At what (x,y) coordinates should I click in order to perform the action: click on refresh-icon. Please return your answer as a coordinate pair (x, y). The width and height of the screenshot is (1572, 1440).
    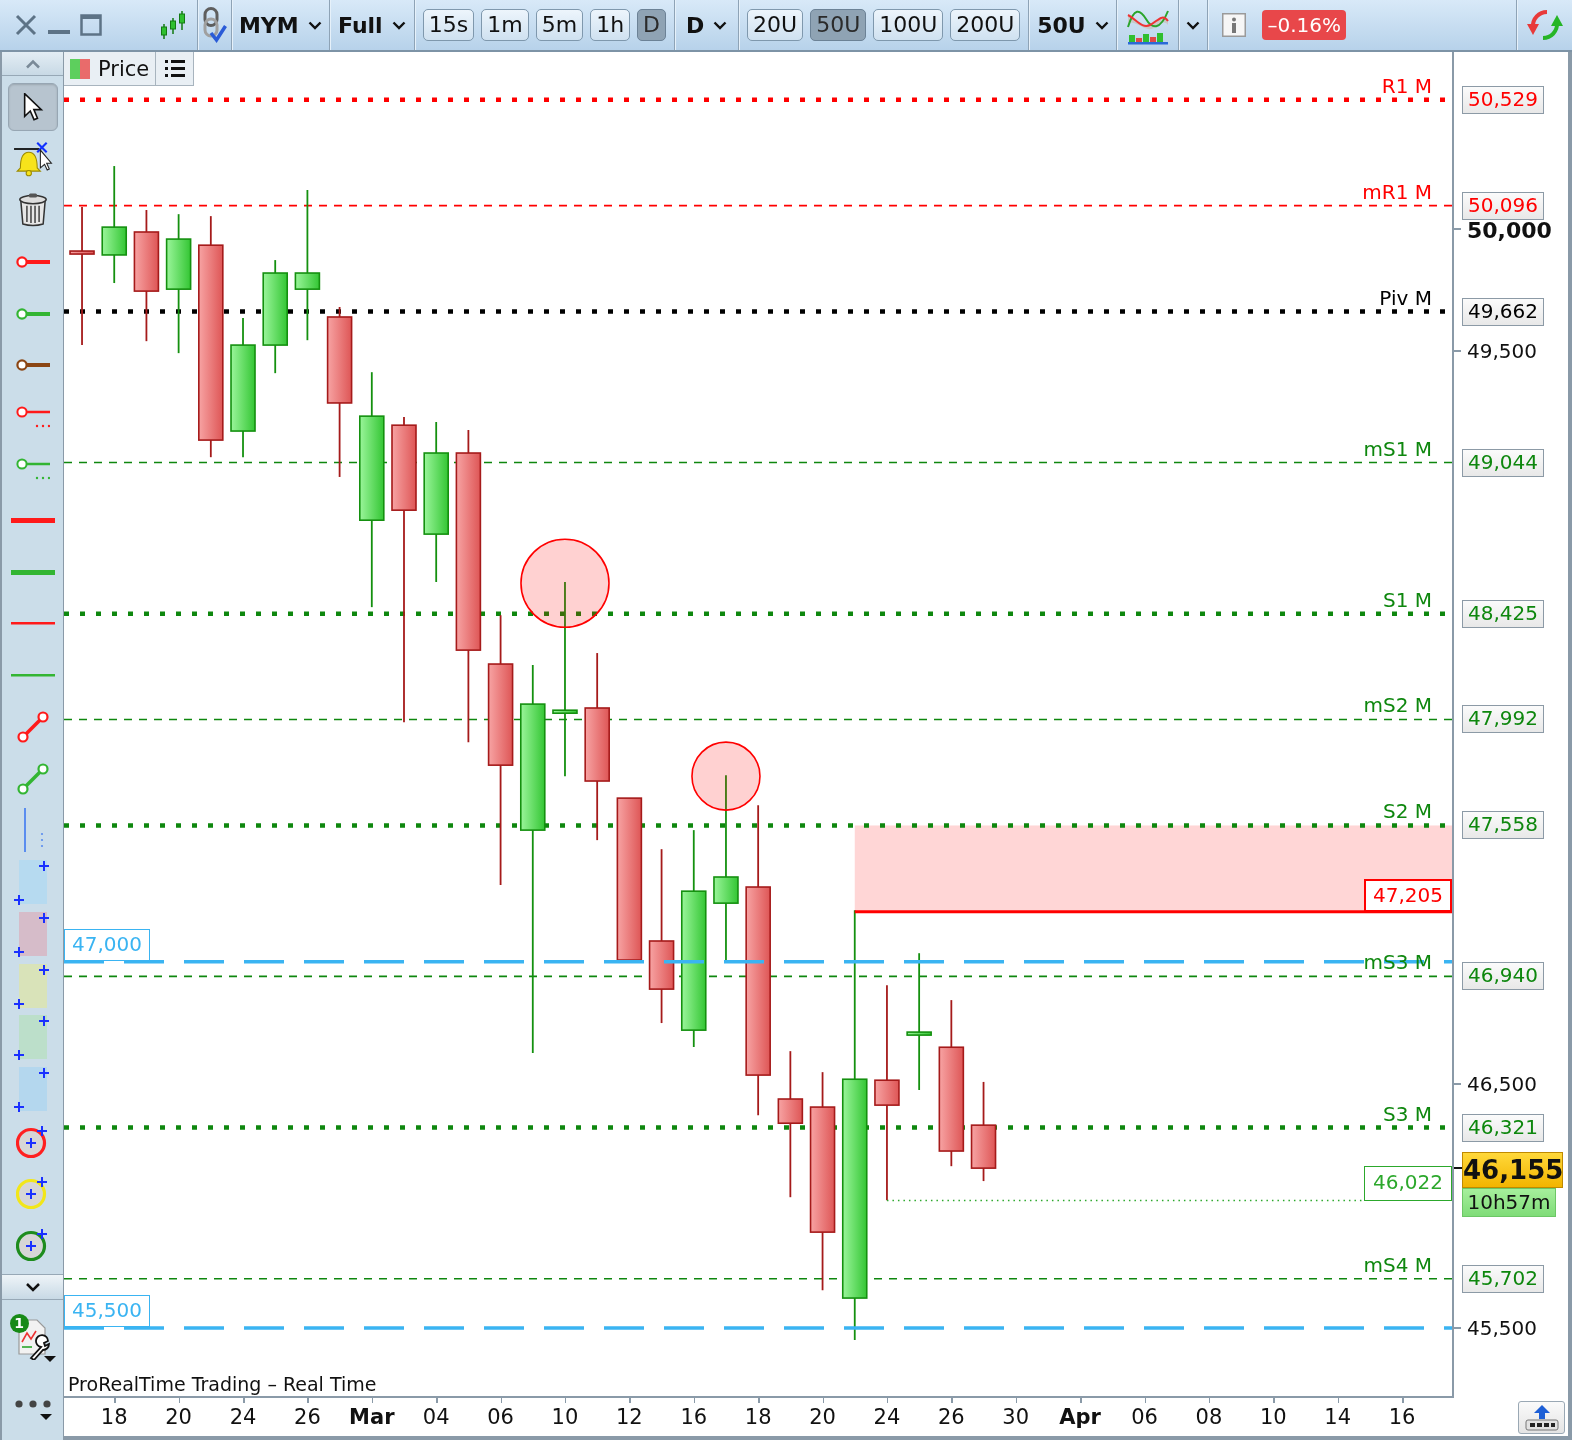
    Looking at the image, I should click on (1544, 25).